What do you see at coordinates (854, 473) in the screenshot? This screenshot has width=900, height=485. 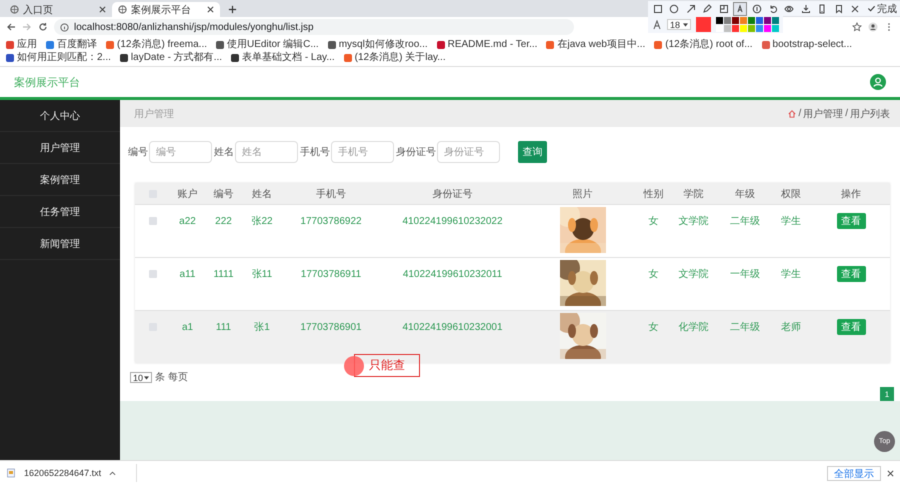 I see `show-all-button: 全部显示` at bounding box center [854, 473].